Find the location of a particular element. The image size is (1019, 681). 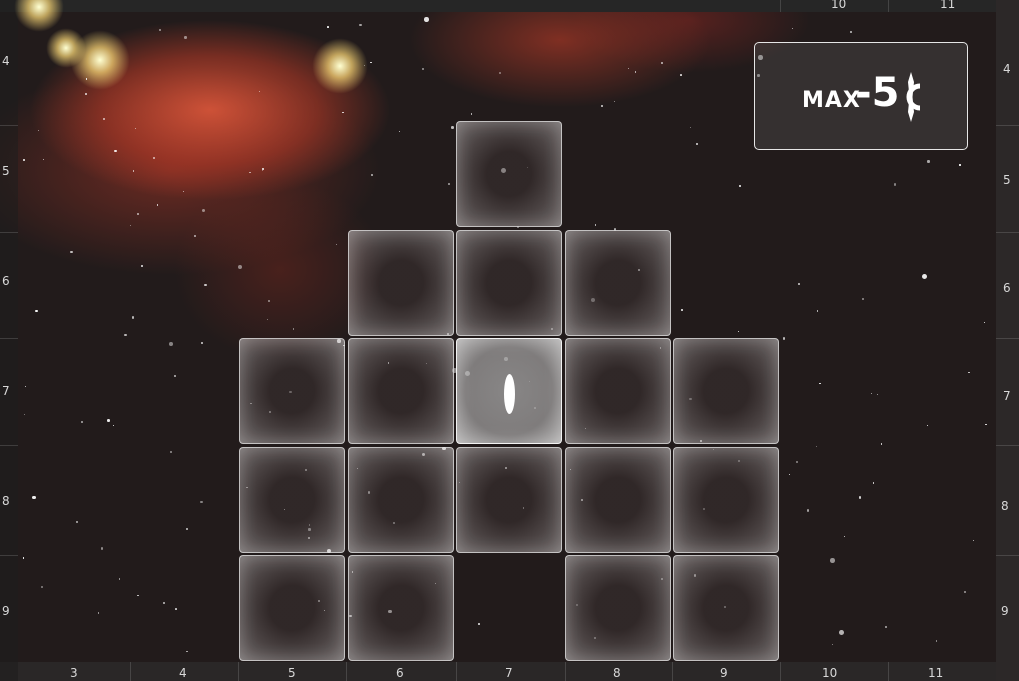

bottom-tick-5: 5 is located at coordinates (292, 673).